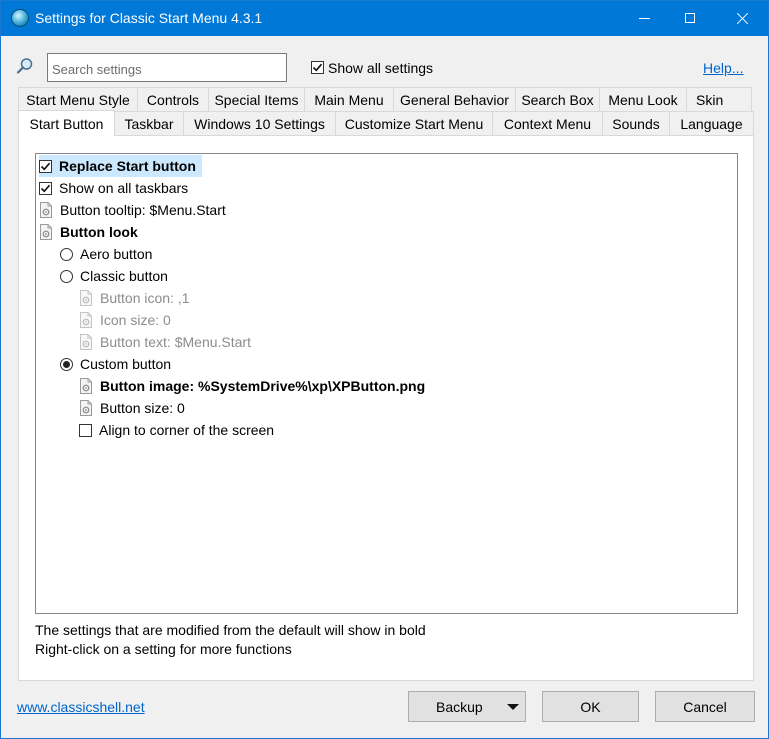 The image size is (769, 739). I want to click on ok-button: OK, so click(590, 706).